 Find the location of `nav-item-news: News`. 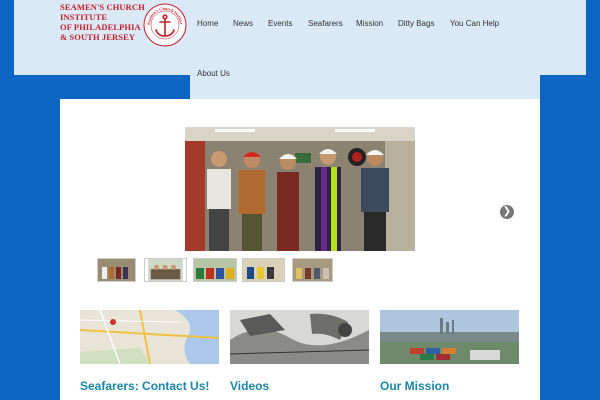

nav-item-news: News is located at coordinates (243, 23).